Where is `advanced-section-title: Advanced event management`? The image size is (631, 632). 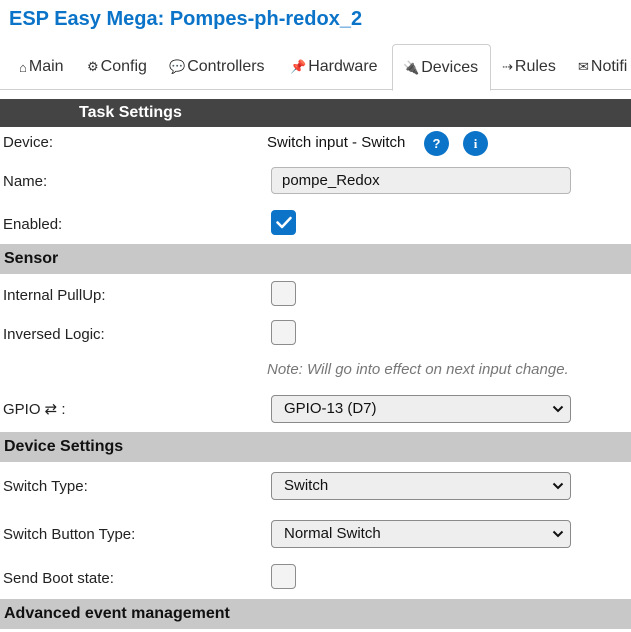 advanced-section-title: Advanced event management is located at coordinates (117, 613).